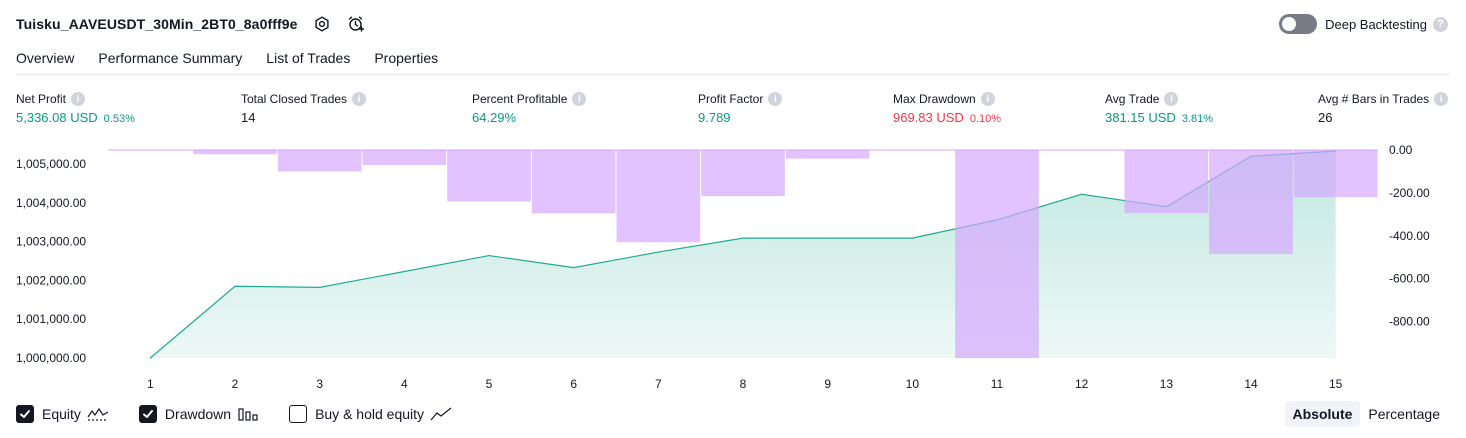 The height and width of the screenshot is (438, 1466). What do you see at coordinates (1440, 24) in the screenshot?
I see `help-icon: ?` at bounding box center [1440, 24].